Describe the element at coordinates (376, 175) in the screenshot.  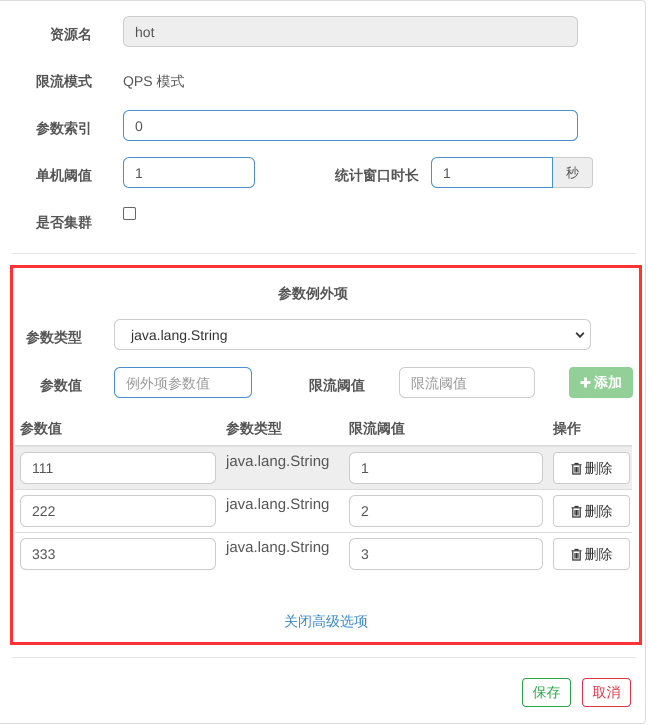
I see `field-label: 统计窗口时长` at that location.